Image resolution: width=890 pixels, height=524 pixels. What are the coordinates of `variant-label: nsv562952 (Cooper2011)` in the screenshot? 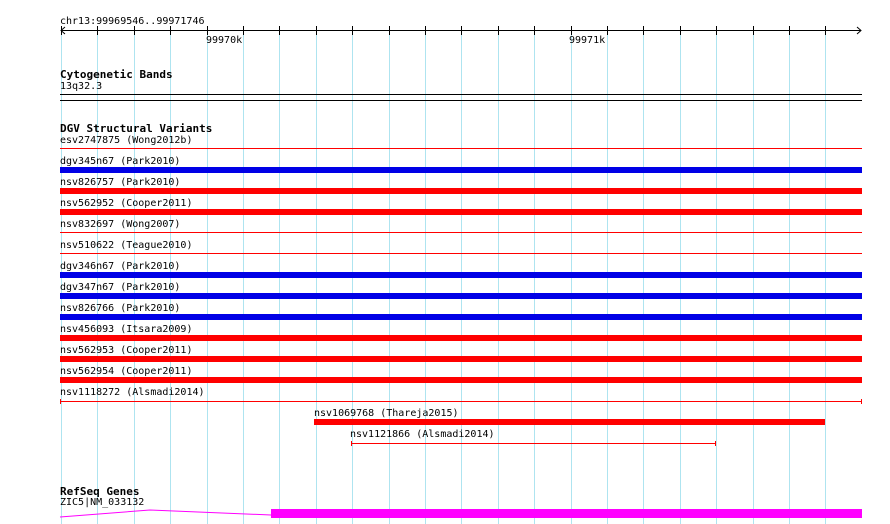 It's located at (126, 204).